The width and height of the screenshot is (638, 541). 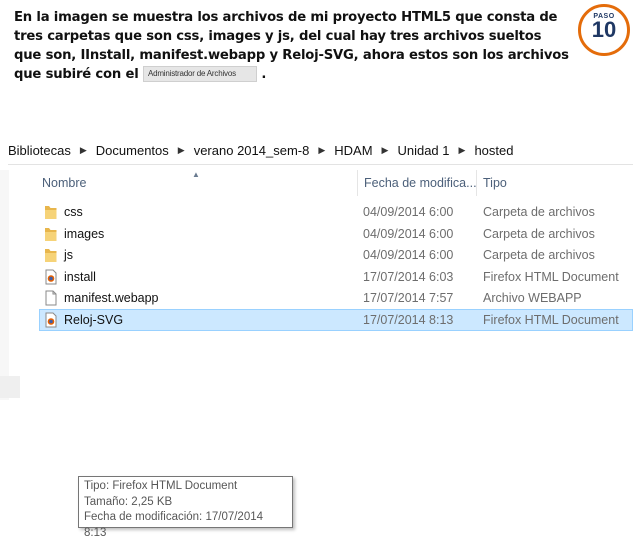 I want to click on breadcrumb-item-hdam: HDAM, so click(x=353, y=150).